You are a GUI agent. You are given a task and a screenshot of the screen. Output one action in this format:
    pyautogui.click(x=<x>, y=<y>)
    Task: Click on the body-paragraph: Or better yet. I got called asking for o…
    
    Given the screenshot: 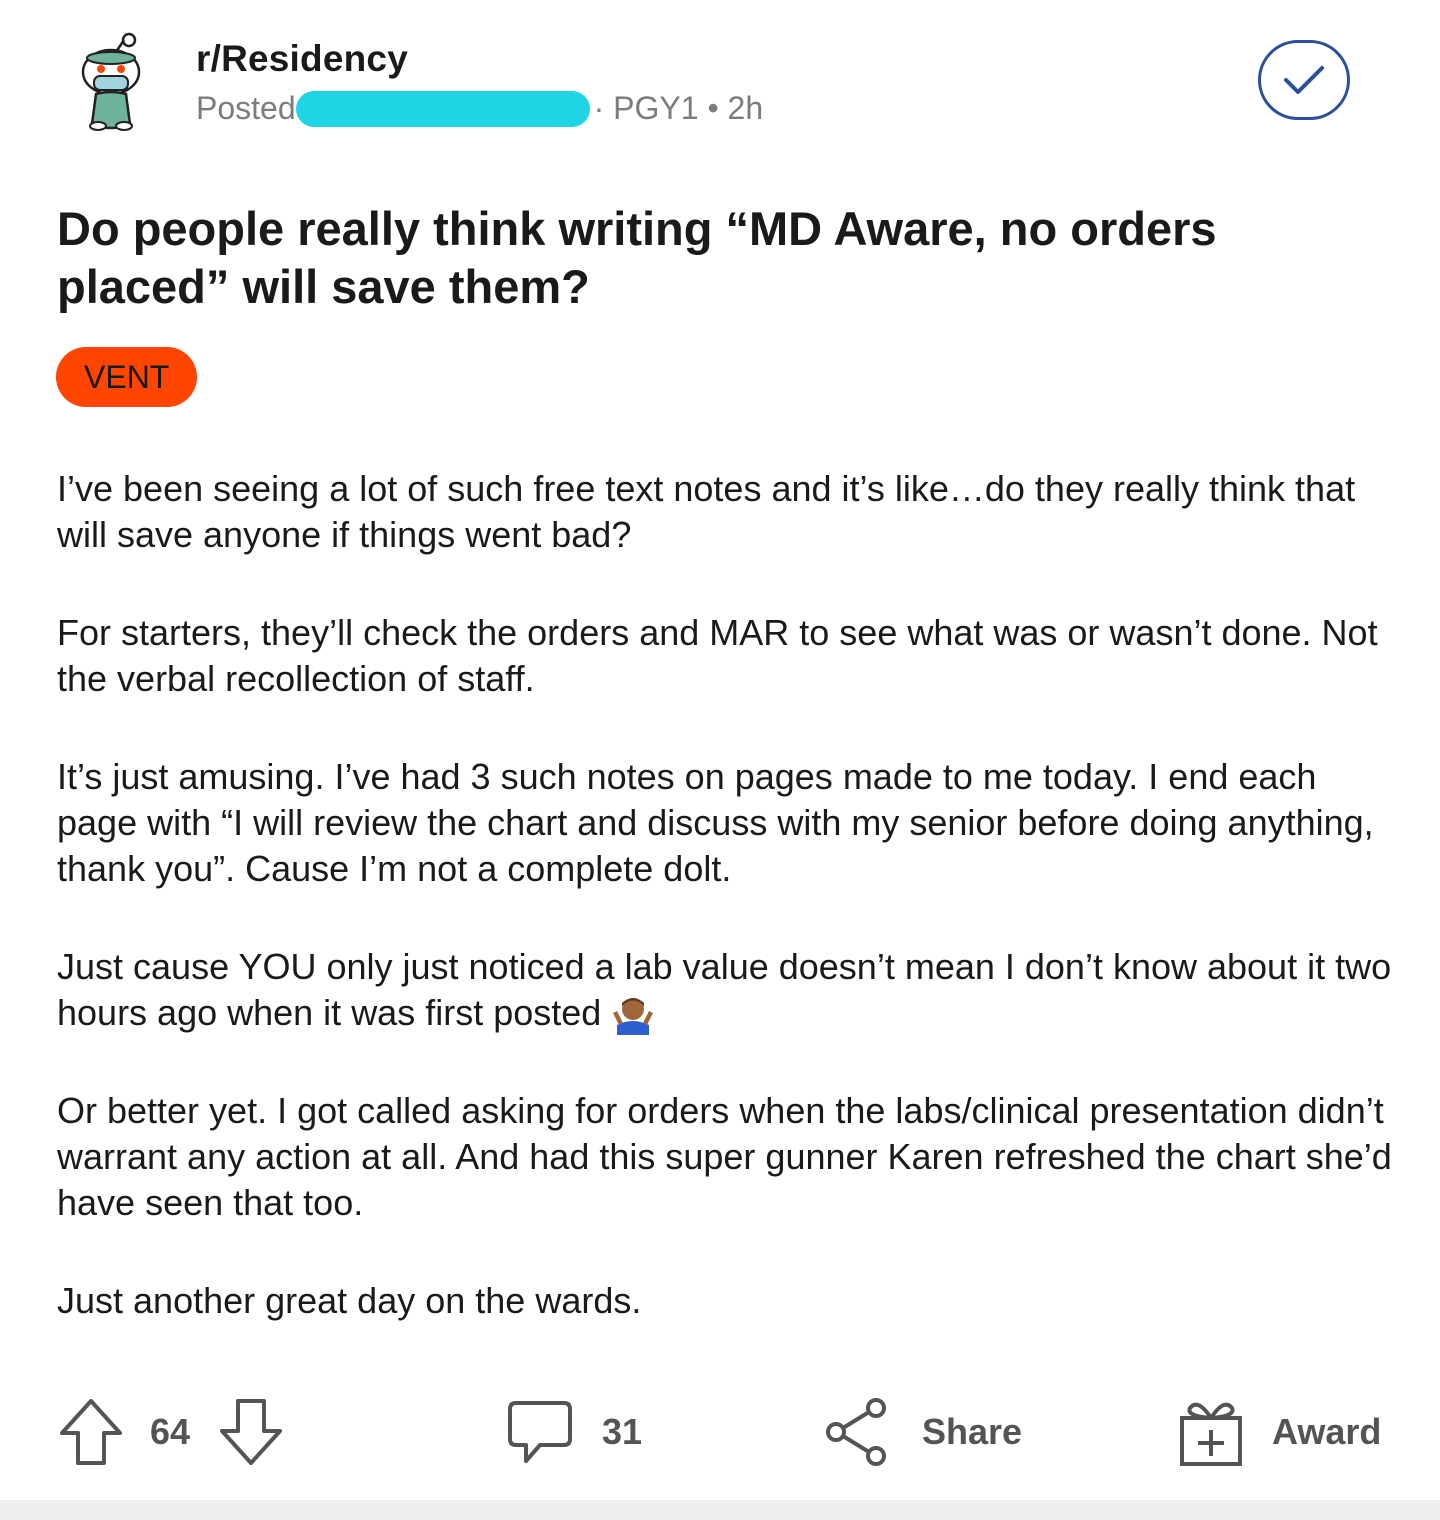 What is the action you would take?
    pyautogui.click(x=724, y=1156)
    